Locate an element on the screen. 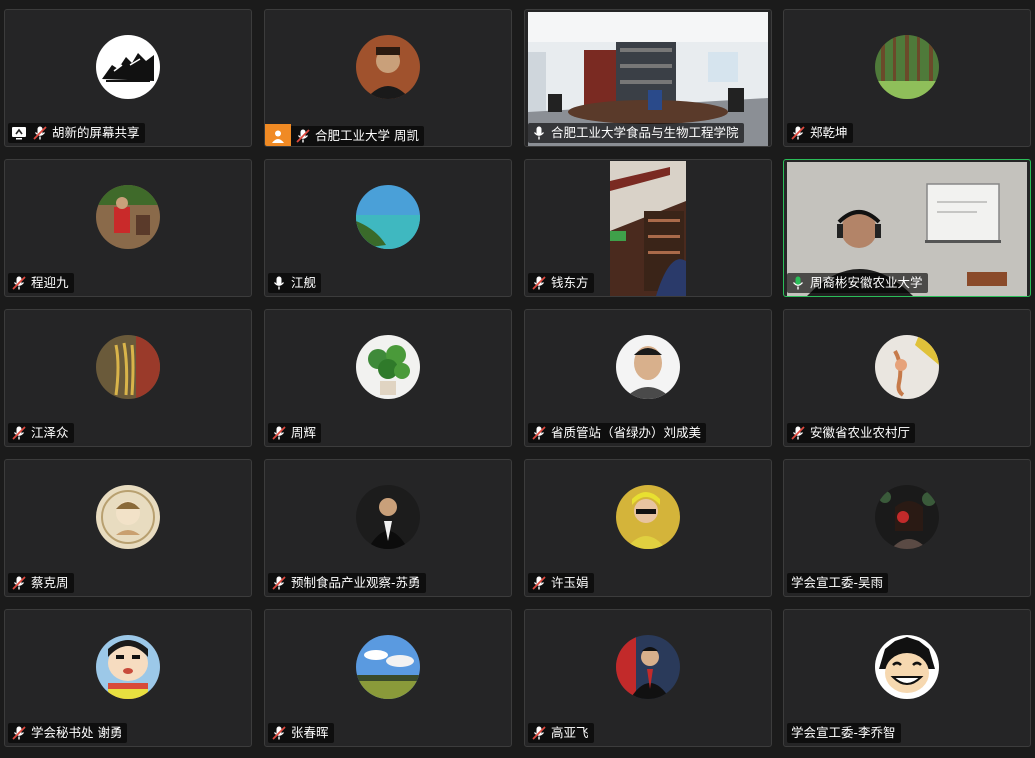 The height and width of the screenshot is (758, 1035). participant-namebar: 张春晖 is located at coordinates (301, 733).